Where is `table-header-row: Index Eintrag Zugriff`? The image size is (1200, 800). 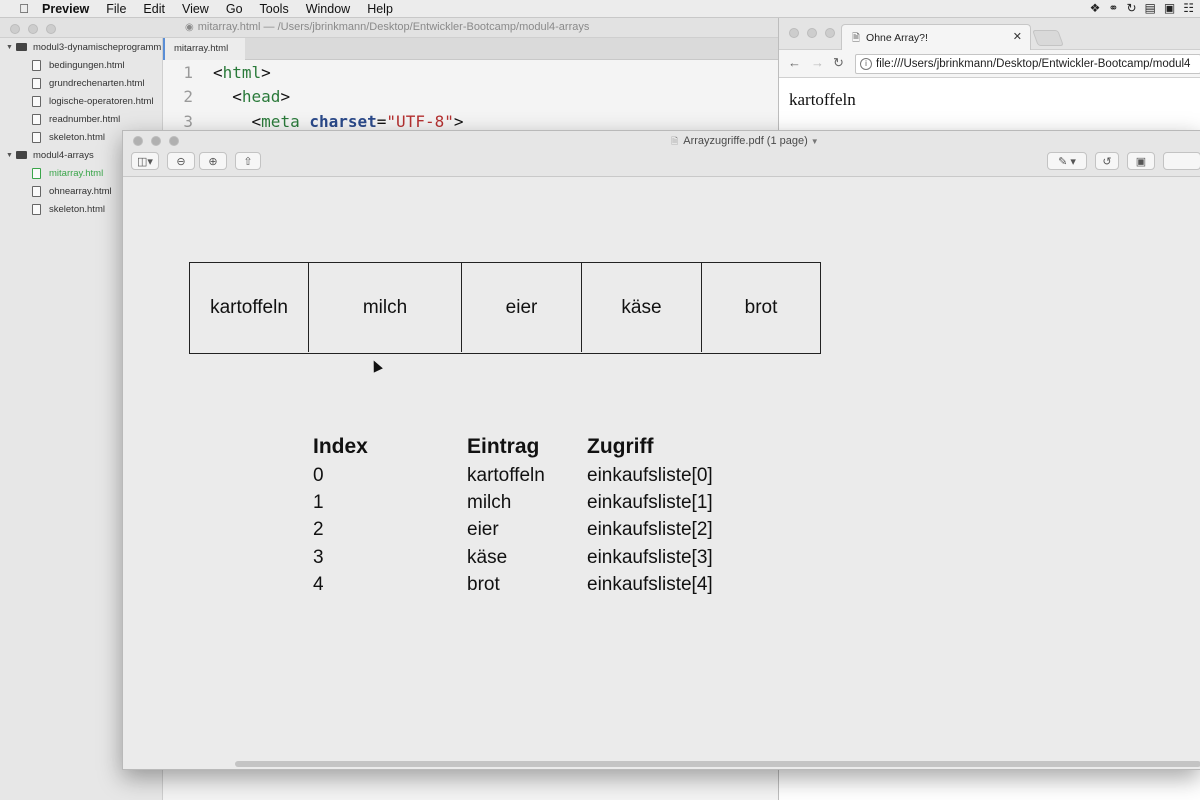 table-header-row: Index Eintrag Zugriff is located at coordinates (550, 447).